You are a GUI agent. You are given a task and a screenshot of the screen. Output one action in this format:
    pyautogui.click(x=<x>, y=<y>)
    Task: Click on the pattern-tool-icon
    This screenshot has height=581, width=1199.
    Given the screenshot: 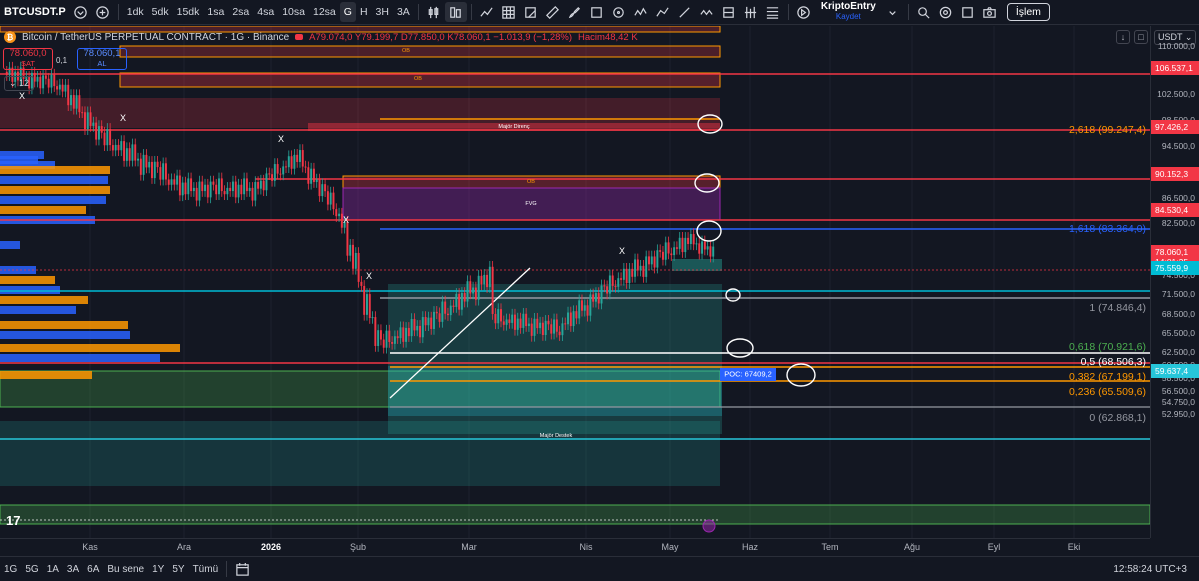 What is the action you would take?
    pyautogui.click(x=707, y=12)
    